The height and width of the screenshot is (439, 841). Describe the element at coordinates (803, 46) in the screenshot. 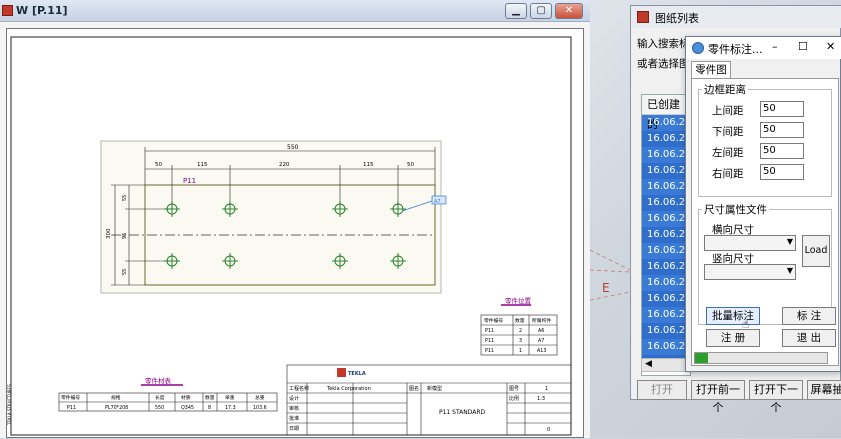

I see `dialog-maximize-button: ☐` at that location.